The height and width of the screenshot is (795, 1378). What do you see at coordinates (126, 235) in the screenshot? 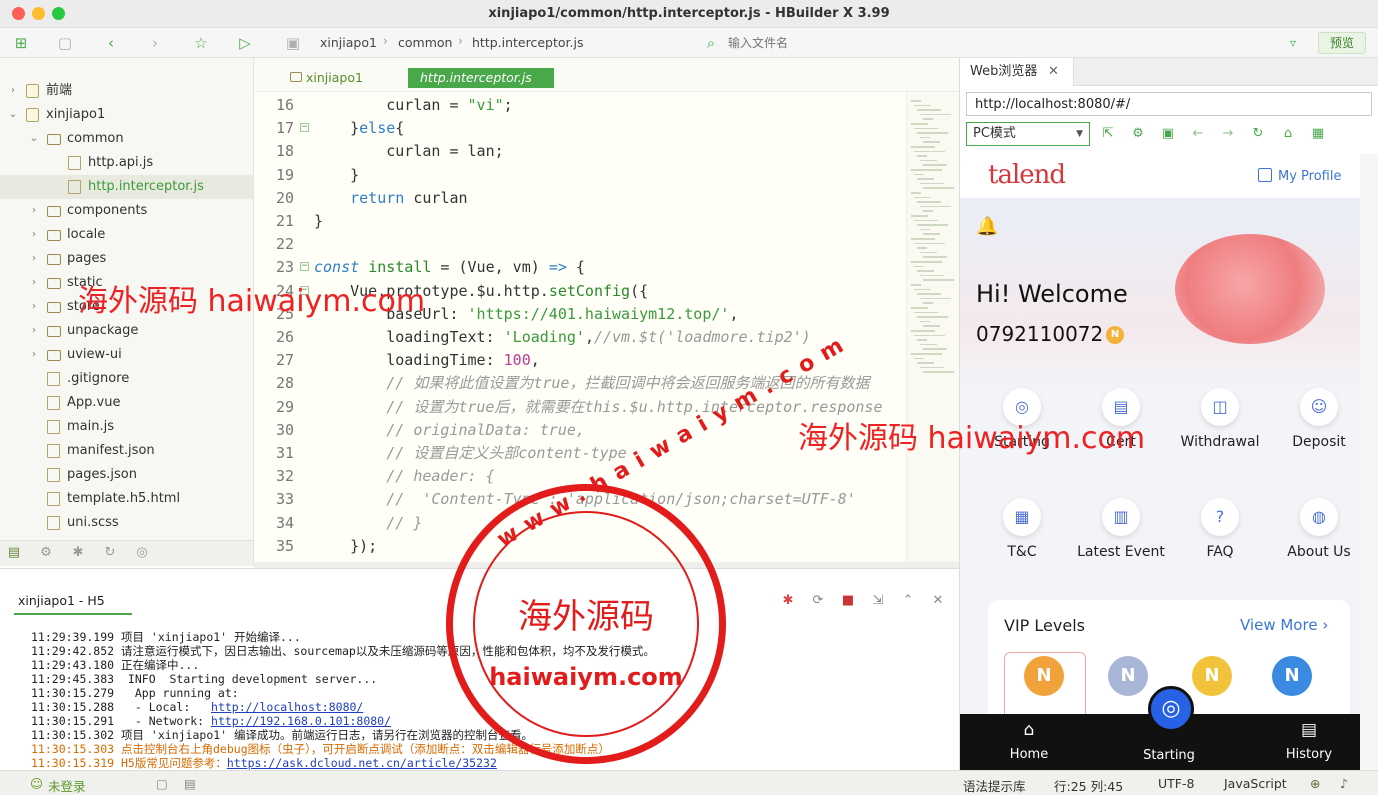
I see `sidebar-item-locale: › locale` at bounding box center [126, 235].